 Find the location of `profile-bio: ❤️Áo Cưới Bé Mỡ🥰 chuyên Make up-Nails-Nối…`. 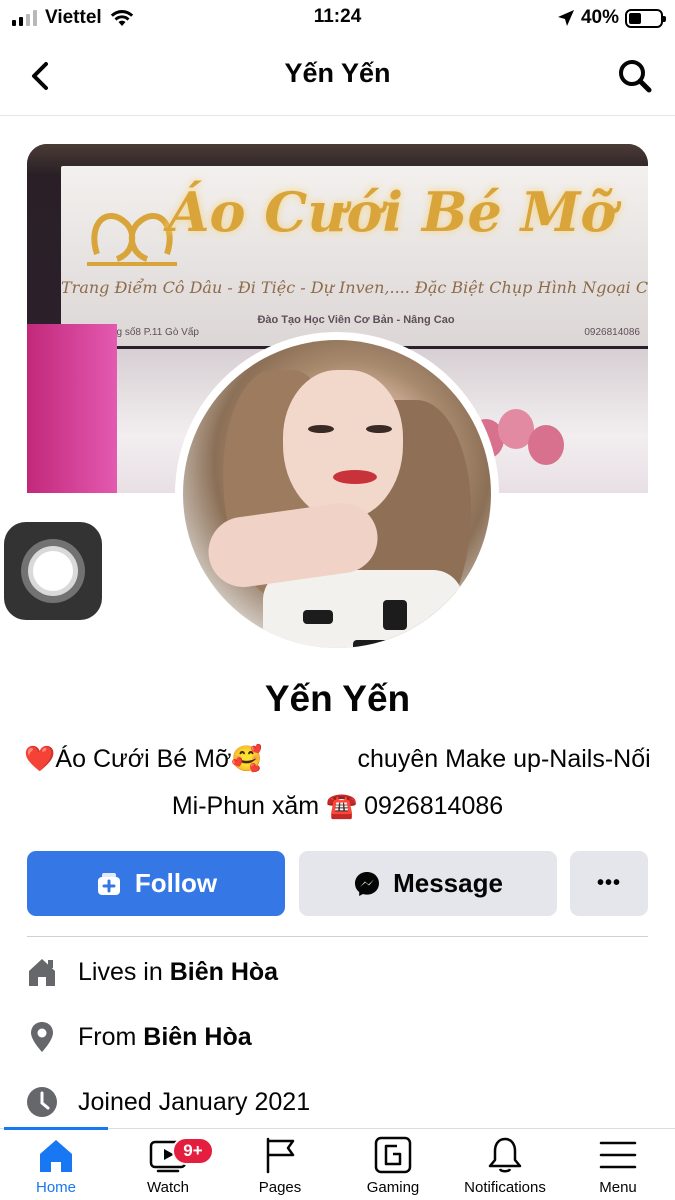

profile-bio: ❤️Áo Cưới Bé Mỡ🥰 chuyên Make up-Nails-Nối… is located at coordinates (337, 783).